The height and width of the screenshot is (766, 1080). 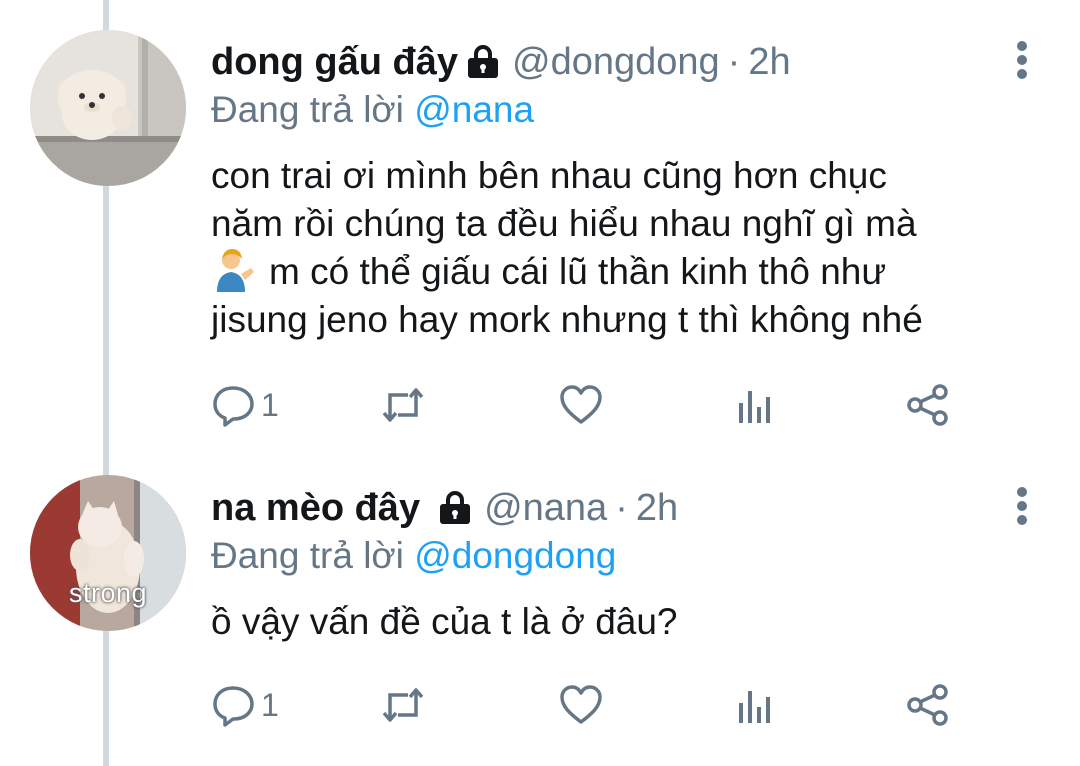 I want to click on reply-to-handle-link: @dongdong, so click(x=515, y=555).